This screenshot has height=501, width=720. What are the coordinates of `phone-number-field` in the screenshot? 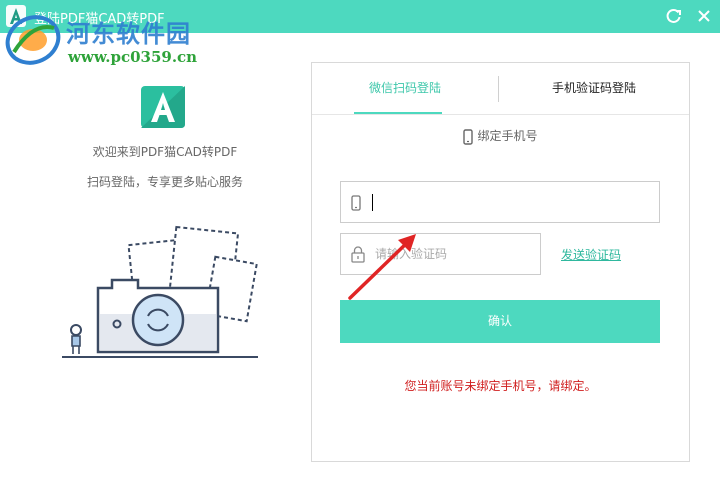 It's located at (500, 202).